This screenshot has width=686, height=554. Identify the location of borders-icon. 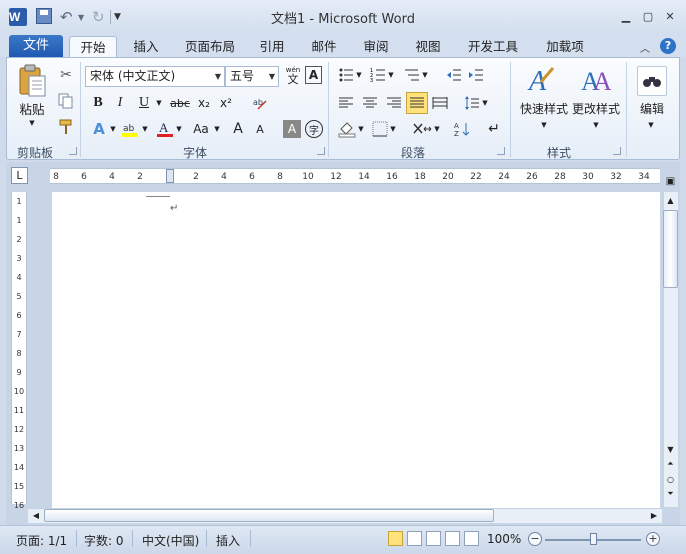
(380, 129).